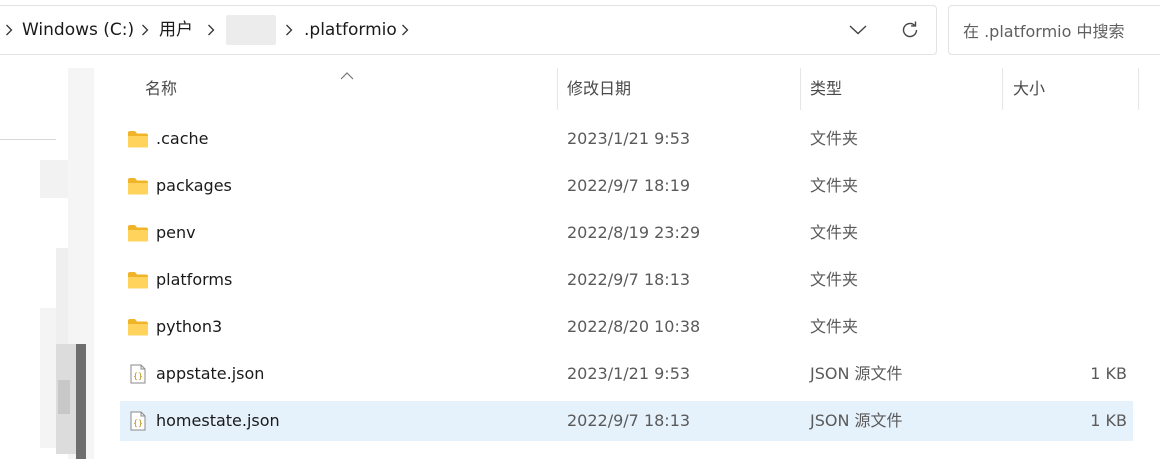 This screenshot has width=1160, height=459. Describe the element at coordinates (194, 279) in the screenshot. I see `file-name: platforms` at that location.